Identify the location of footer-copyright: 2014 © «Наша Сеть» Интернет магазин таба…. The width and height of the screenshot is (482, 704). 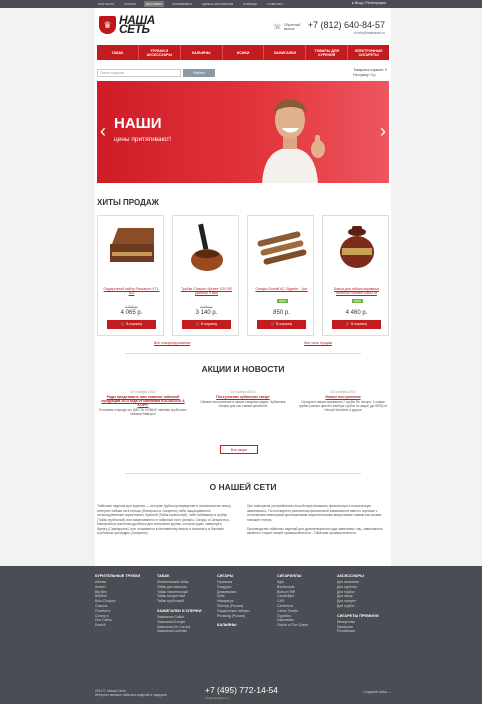
(131, 693).